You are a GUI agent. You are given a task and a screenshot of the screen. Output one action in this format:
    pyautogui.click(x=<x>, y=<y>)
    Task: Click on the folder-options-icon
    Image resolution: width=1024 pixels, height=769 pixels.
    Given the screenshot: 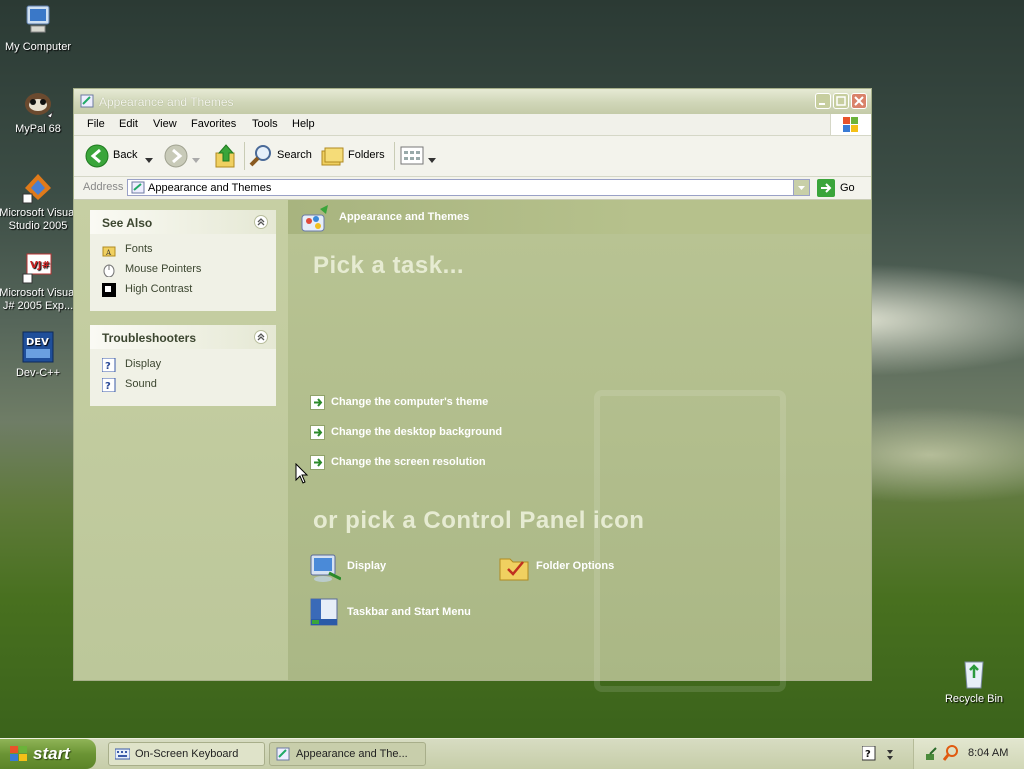 What is the action you would take?
    pyautogui.click(x=514, y=567)
    